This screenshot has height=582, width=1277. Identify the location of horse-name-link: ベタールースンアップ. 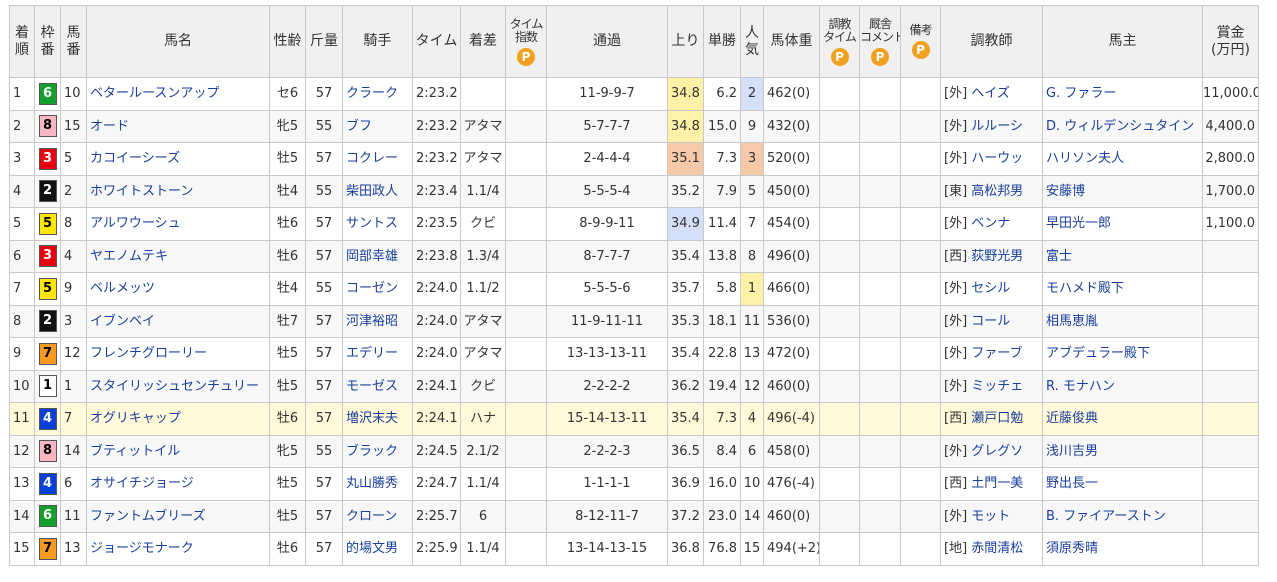
(154, 93).